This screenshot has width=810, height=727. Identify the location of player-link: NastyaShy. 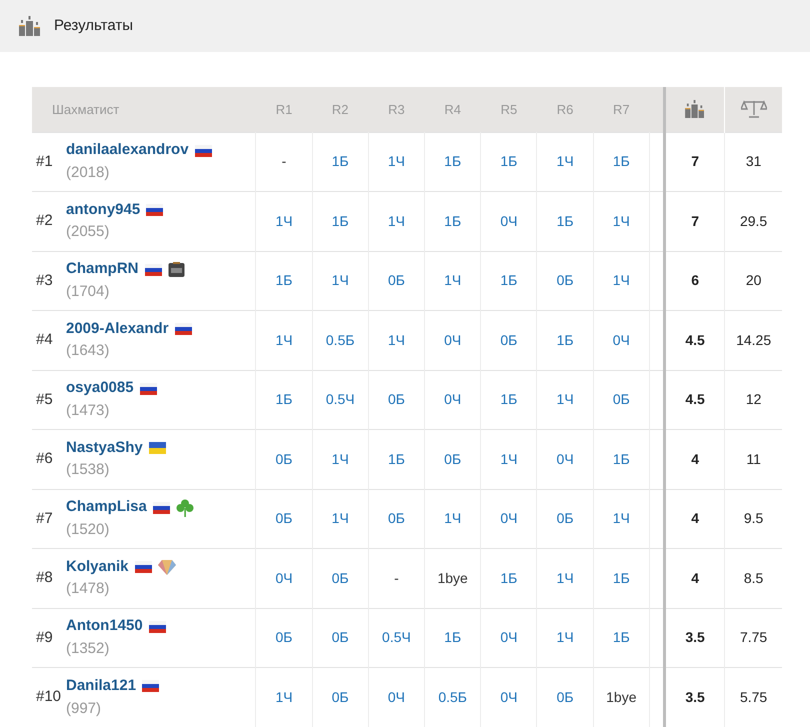
(104, 448).